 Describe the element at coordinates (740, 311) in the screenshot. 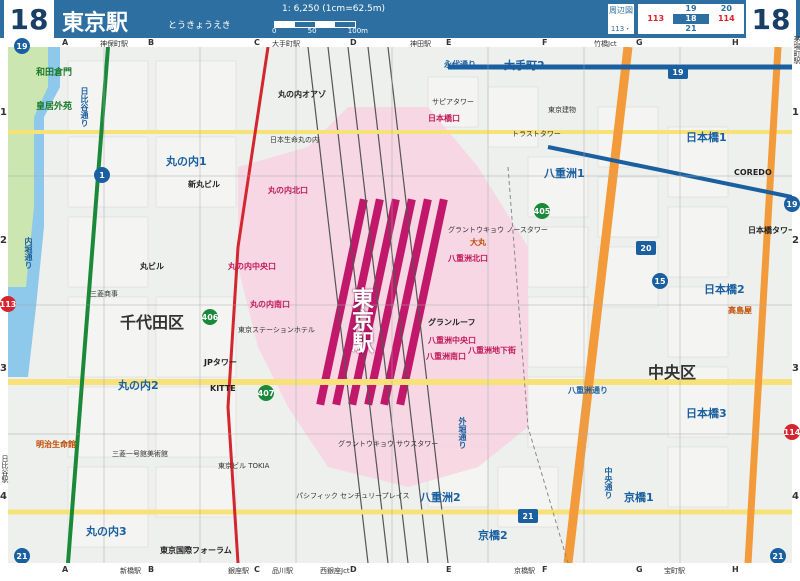

I see `landmark-label: 高島屋` at that location.